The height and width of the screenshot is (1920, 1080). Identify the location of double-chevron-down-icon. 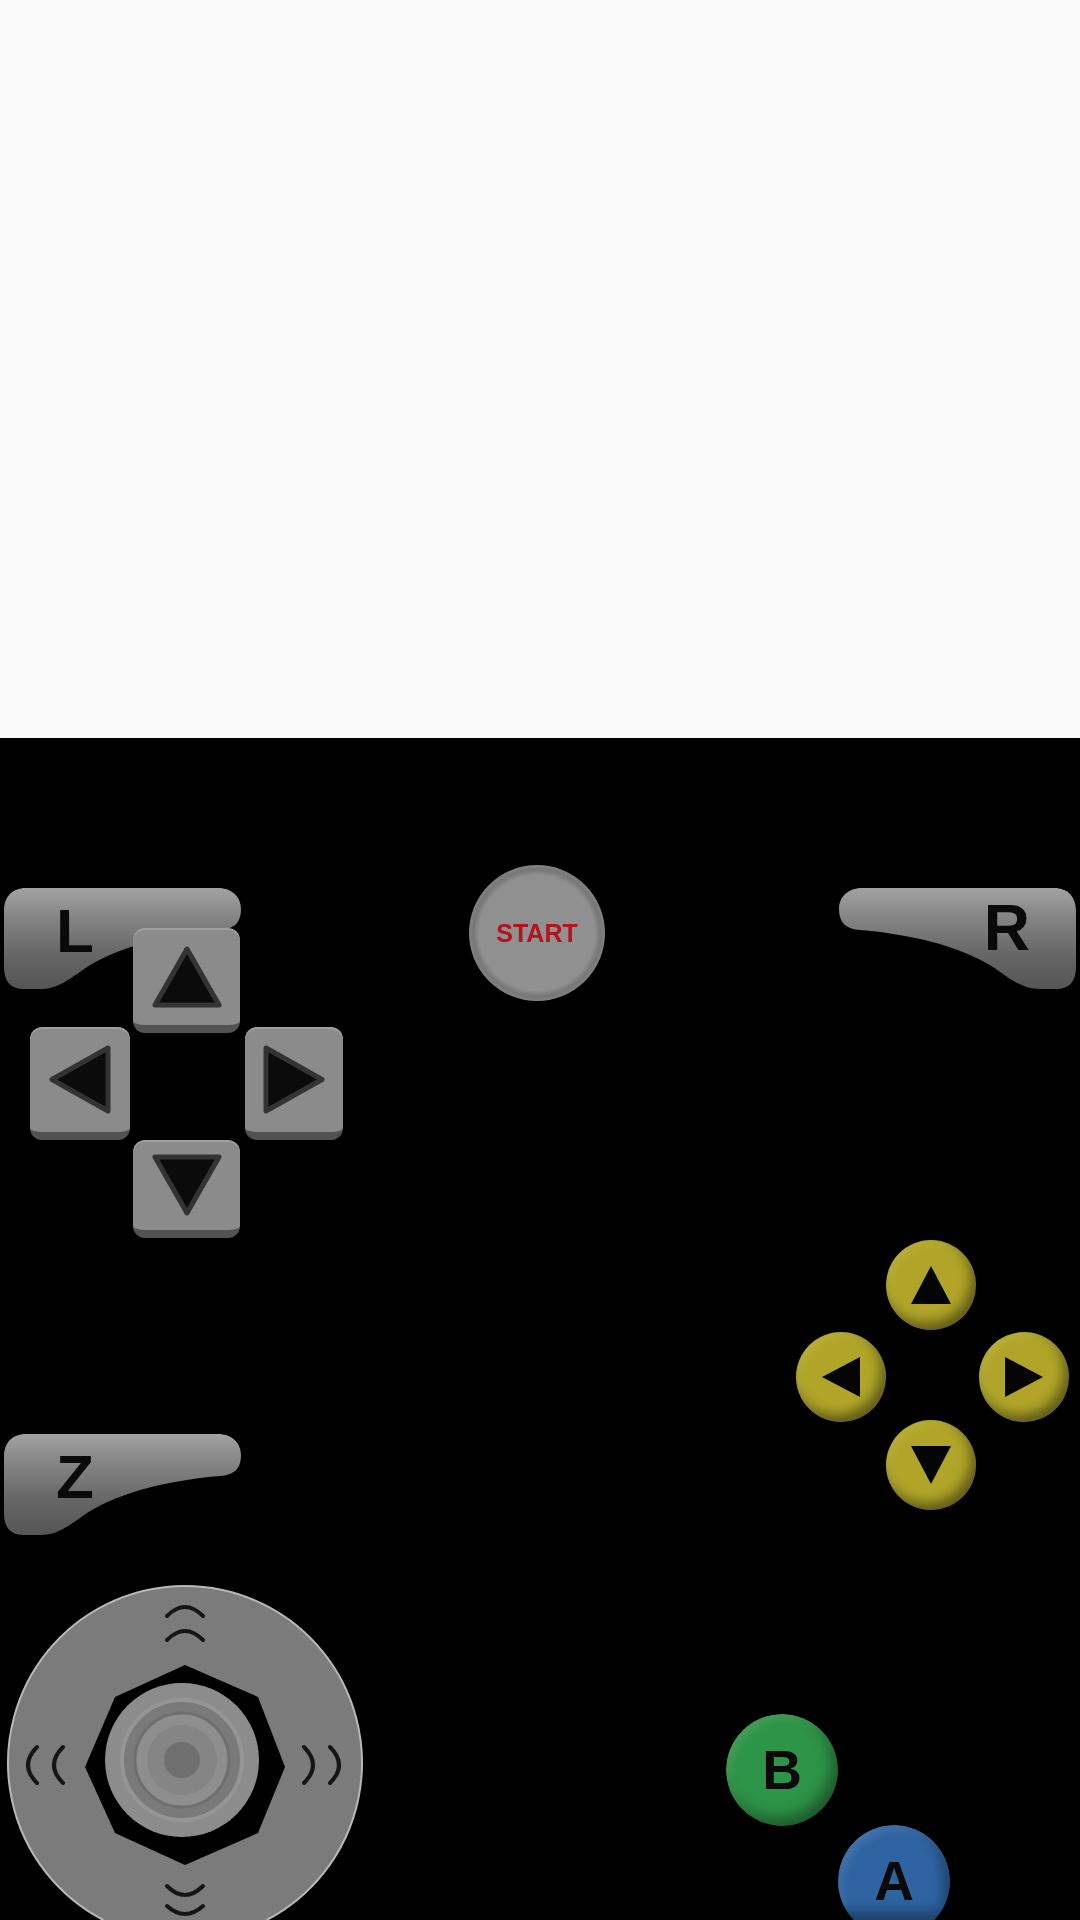
(185, 1900).